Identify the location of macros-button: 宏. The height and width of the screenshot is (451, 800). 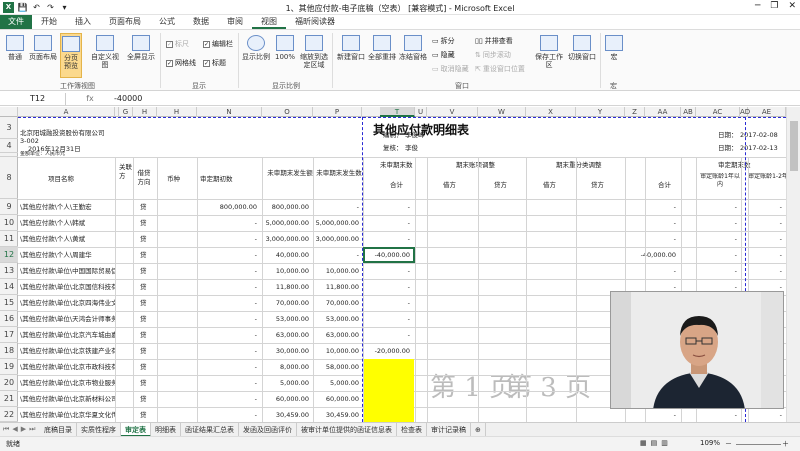
(614, 48).